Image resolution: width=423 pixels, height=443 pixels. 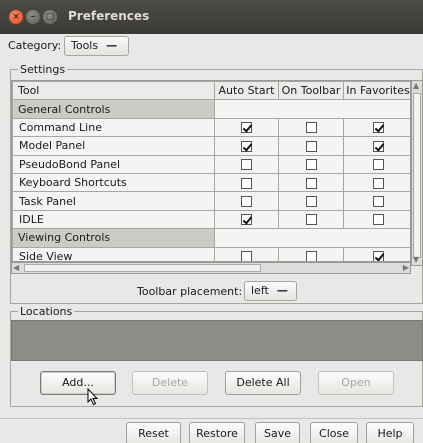 I want to click on table-group-row: Viewing Controls, so click(x=211, y=238).